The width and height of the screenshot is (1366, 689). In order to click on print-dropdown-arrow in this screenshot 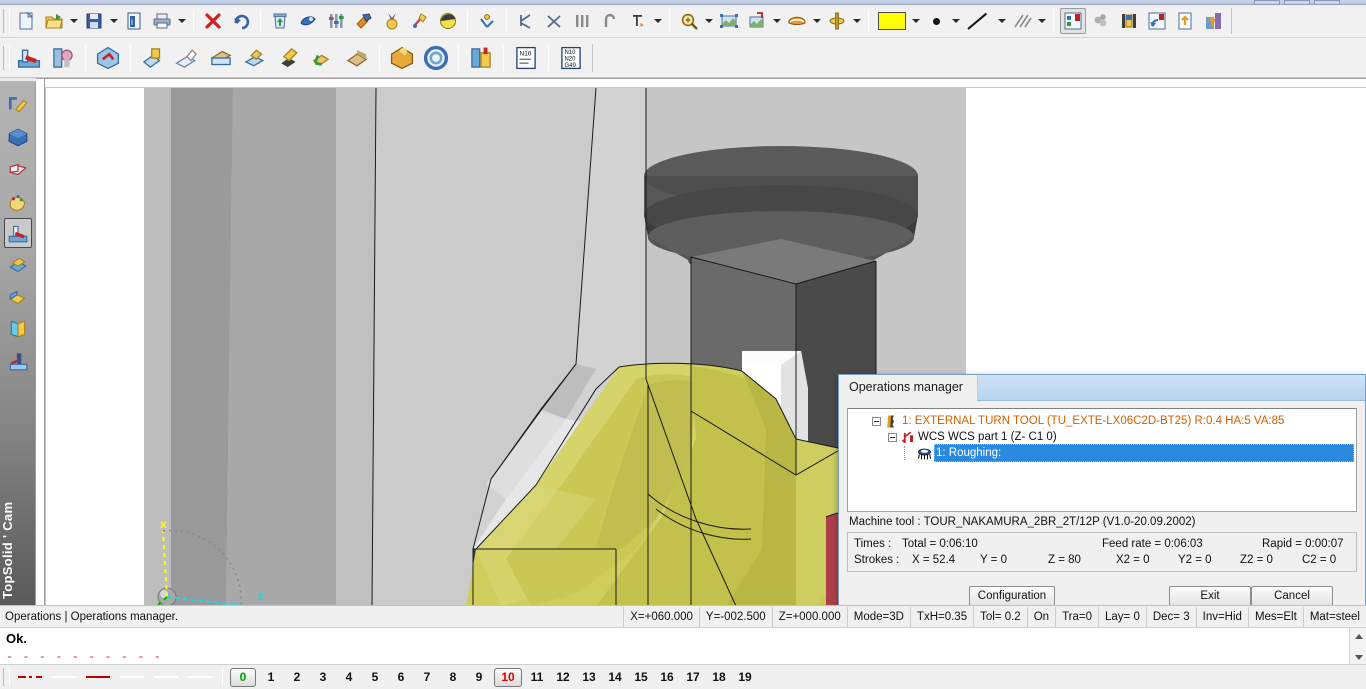, I will do `click(182, 21)`.